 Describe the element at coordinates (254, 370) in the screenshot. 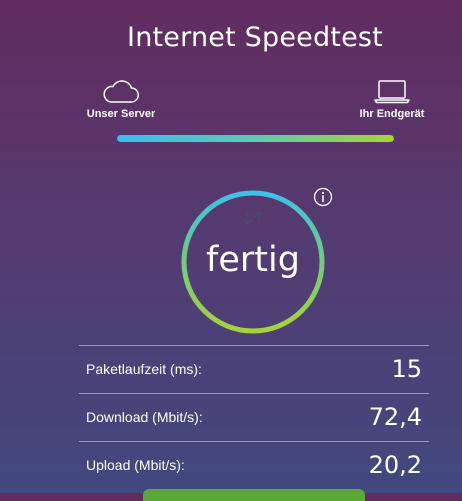

I see `result-row-latency: Paketlaufzeit (ms): 15` at that location.